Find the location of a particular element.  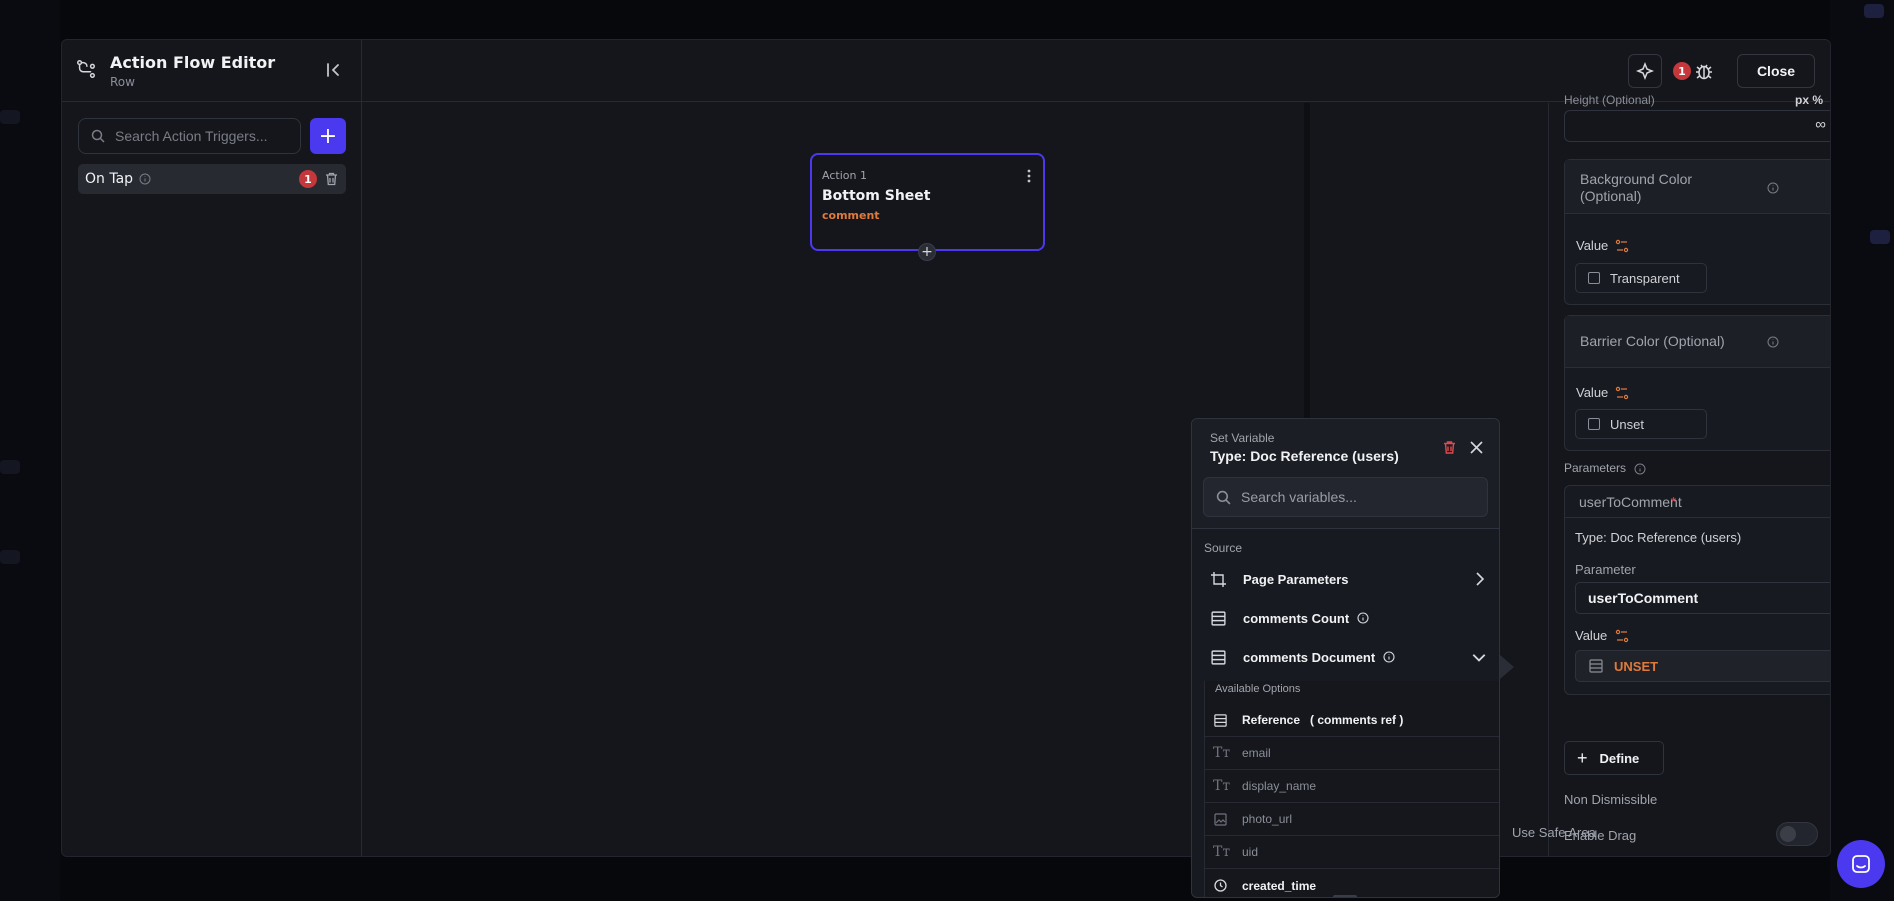

chat-icon is located at coordinates (1861, 864).